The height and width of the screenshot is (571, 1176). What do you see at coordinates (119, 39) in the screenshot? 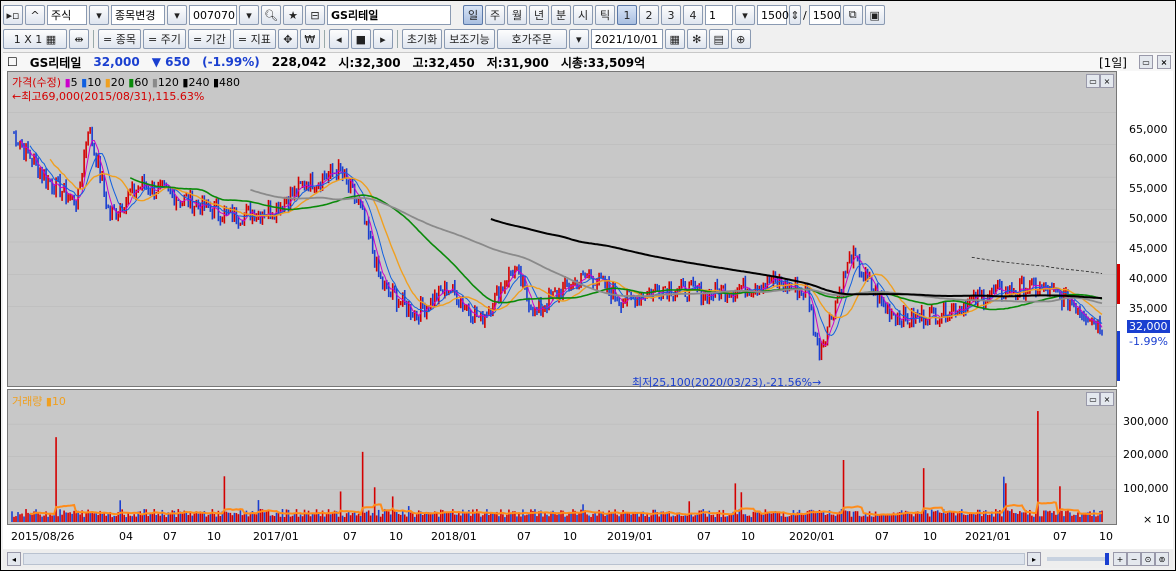
I see `item-button: = 종목` at bounding box center [119, 39].